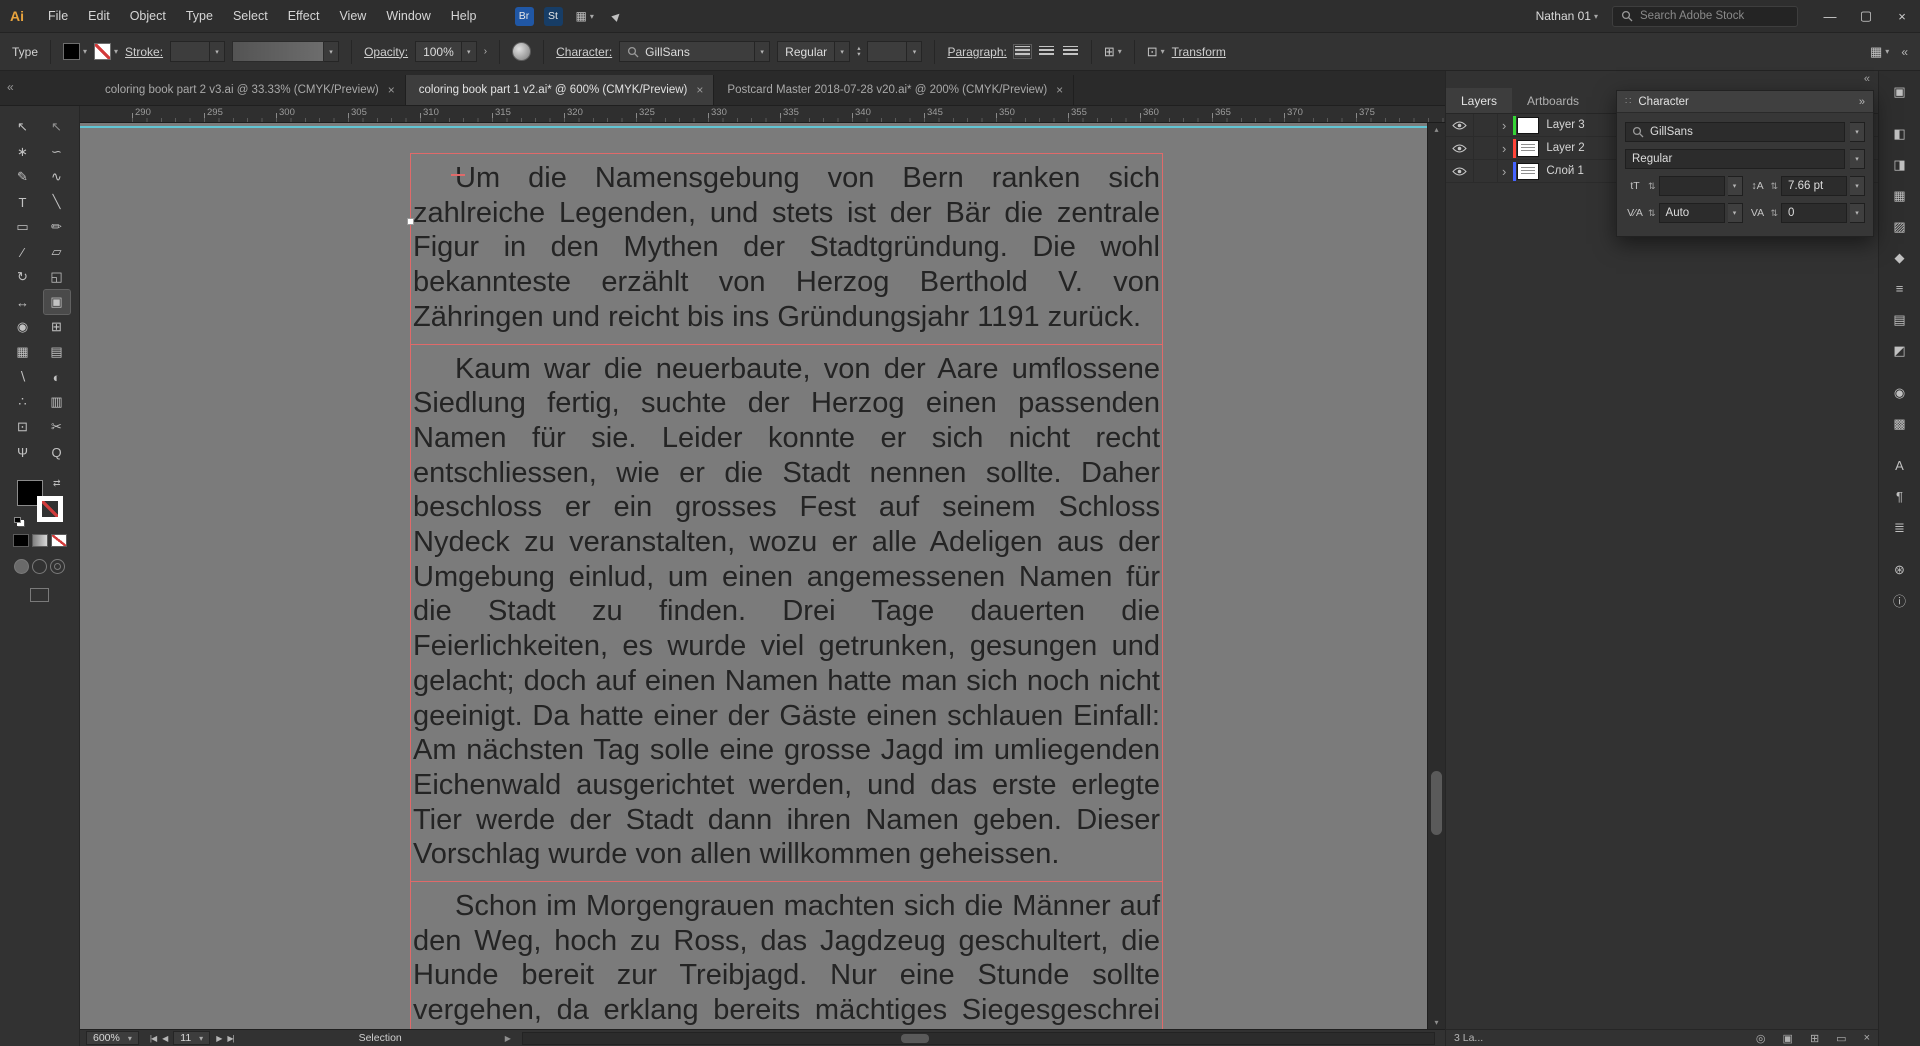 Image resolution: width=1920 pixels, height=1046 pixels. What do you see at coordinates (23, 127) in the screenshot?
I see `selection-tool: ↖` at bounding box center [23, 127].